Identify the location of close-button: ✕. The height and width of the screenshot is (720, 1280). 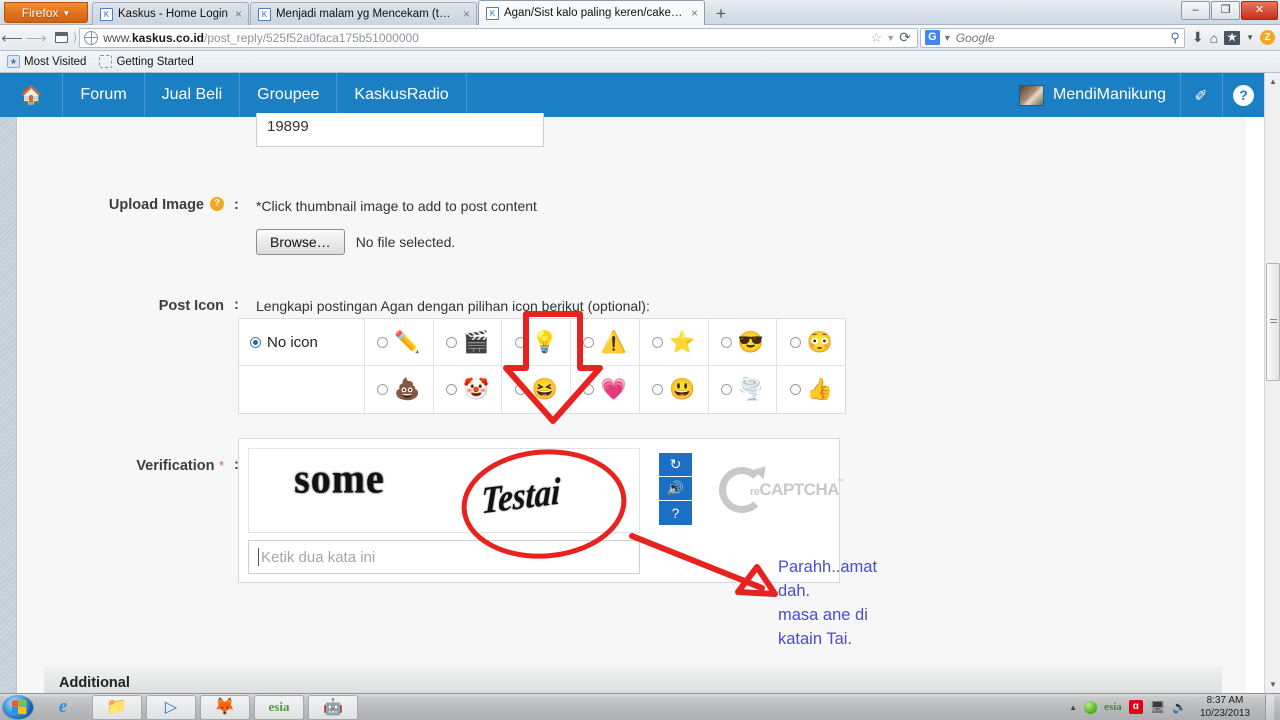
(1259, 10).